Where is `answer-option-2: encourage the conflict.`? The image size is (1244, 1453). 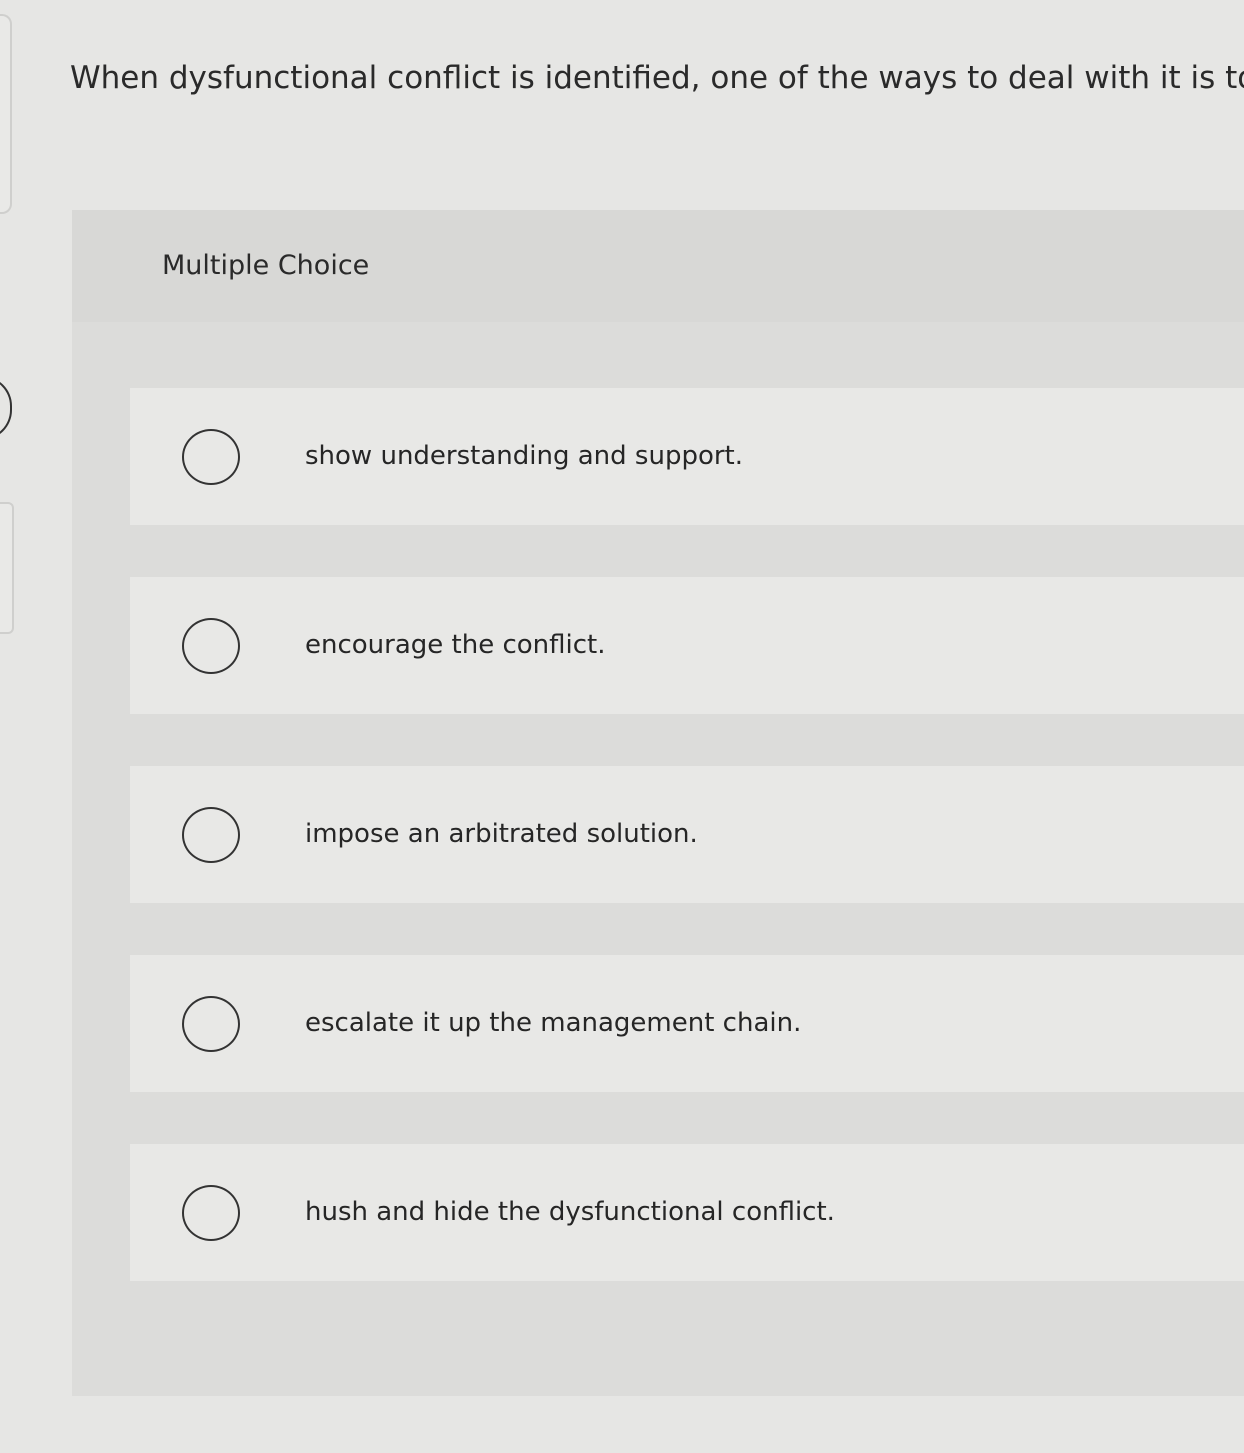 answer-option-2: encourage the conflict. is located at coordinates (687, 645).